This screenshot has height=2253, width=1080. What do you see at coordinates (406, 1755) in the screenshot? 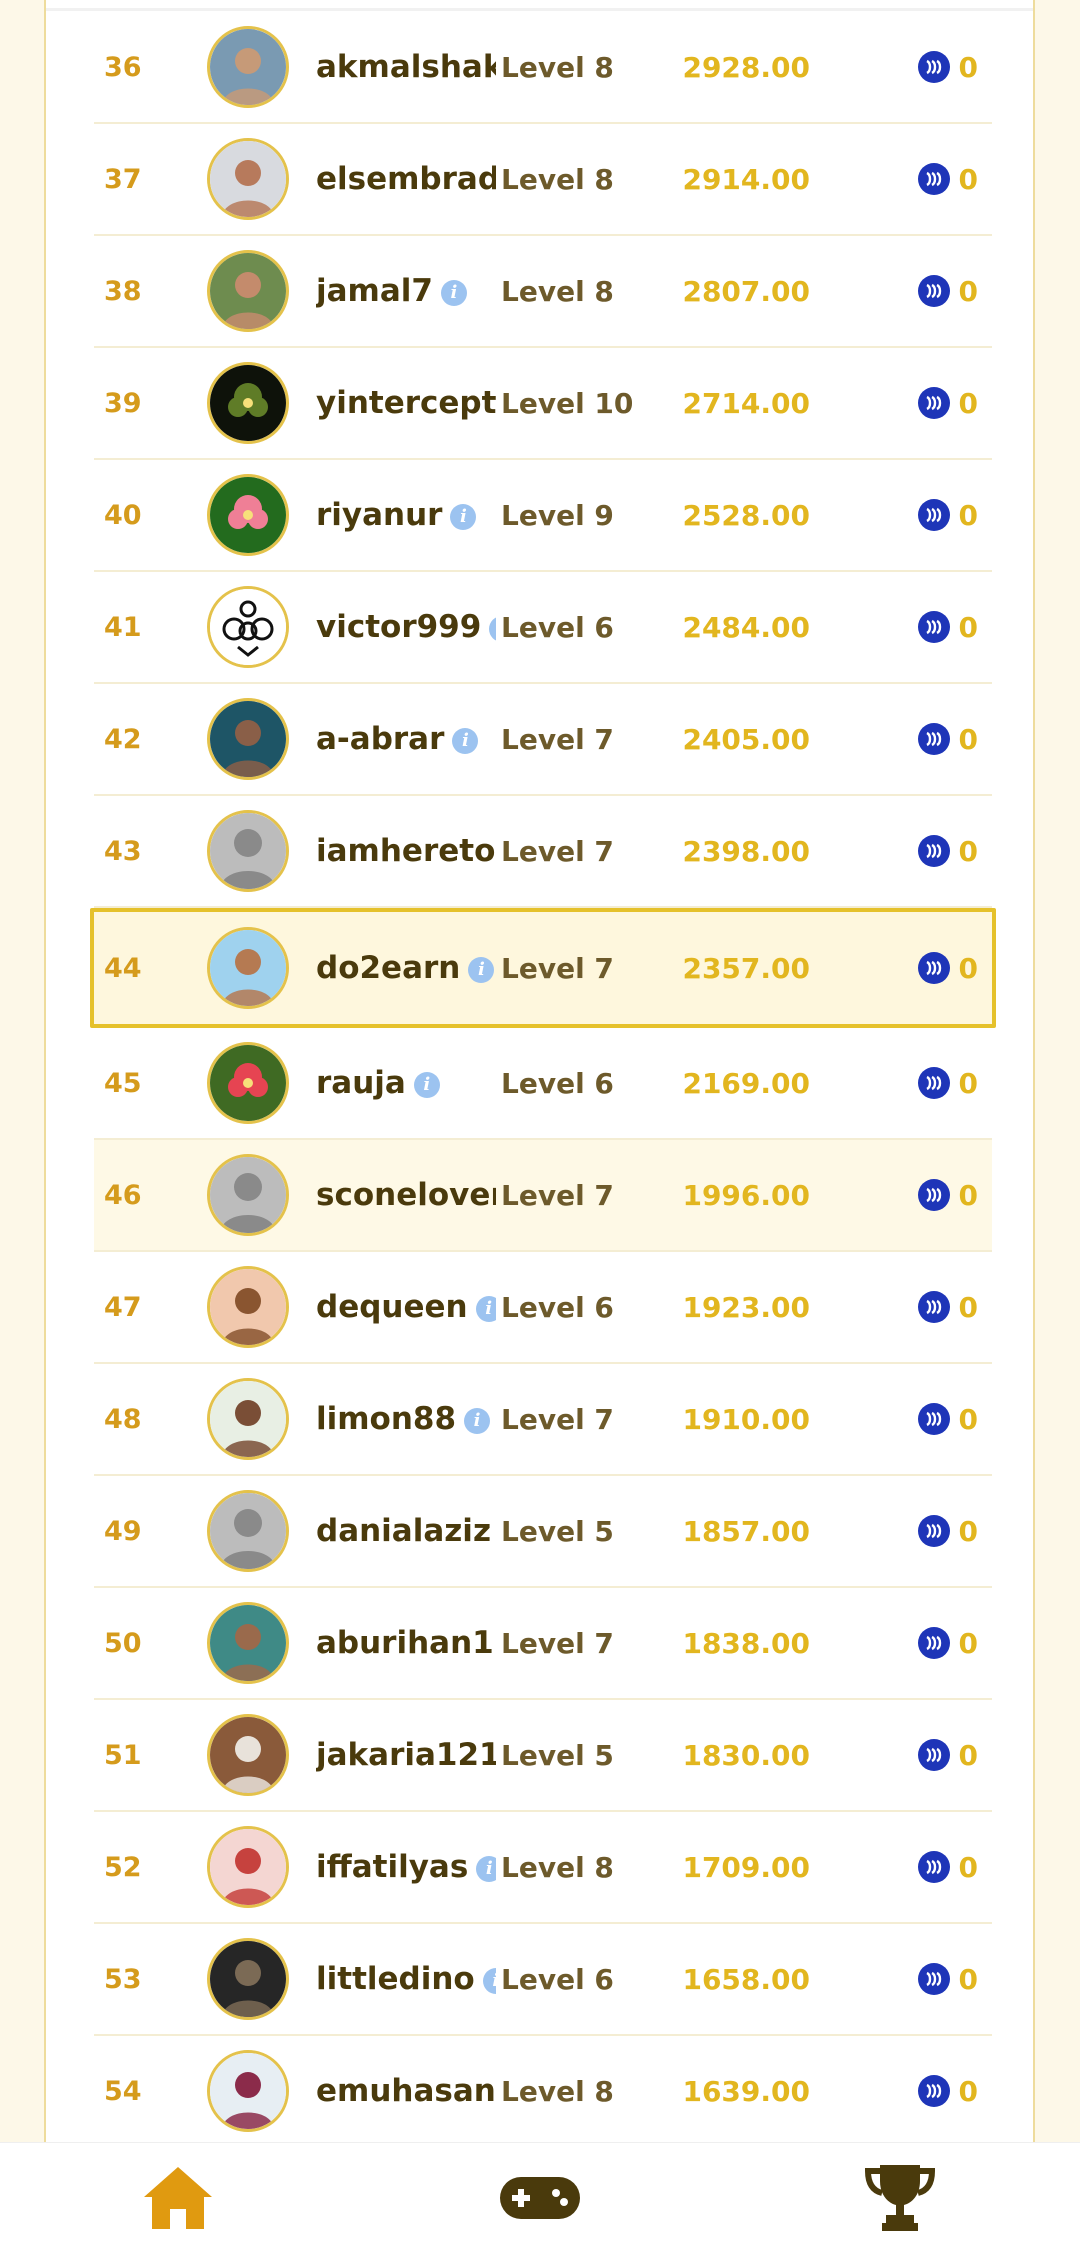
I see `username: jakaria121i` at bounding box center [406, 1755].